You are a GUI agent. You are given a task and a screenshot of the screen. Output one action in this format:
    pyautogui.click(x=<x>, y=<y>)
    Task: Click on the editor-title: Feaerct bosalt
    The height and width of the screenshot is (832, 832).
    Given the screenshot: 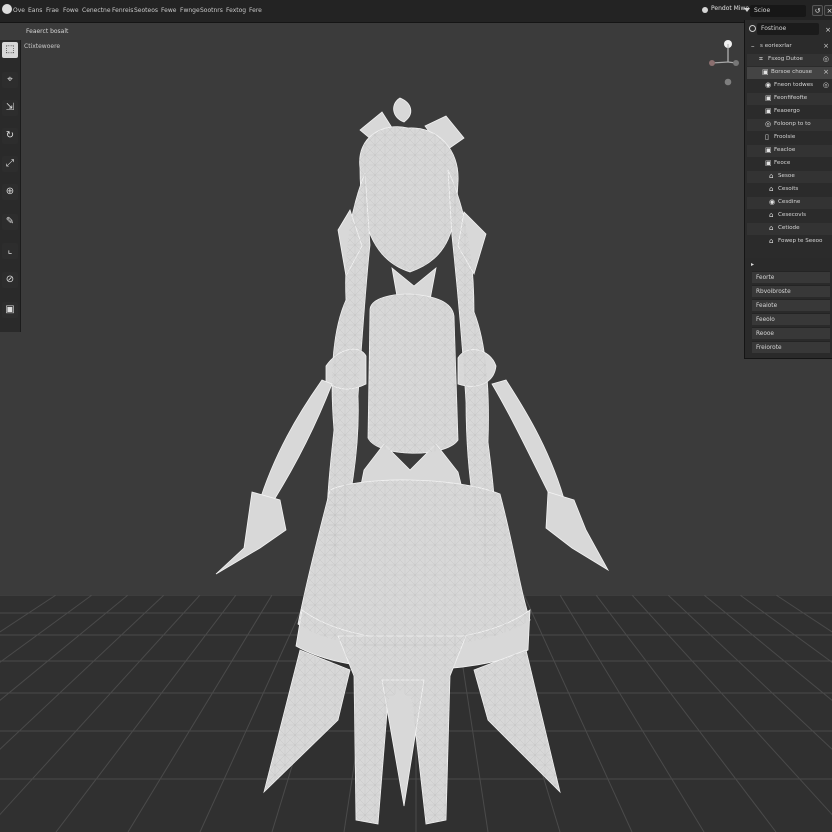 What is the action you would take?
    pyautogui.click(x=47, y=31)
    